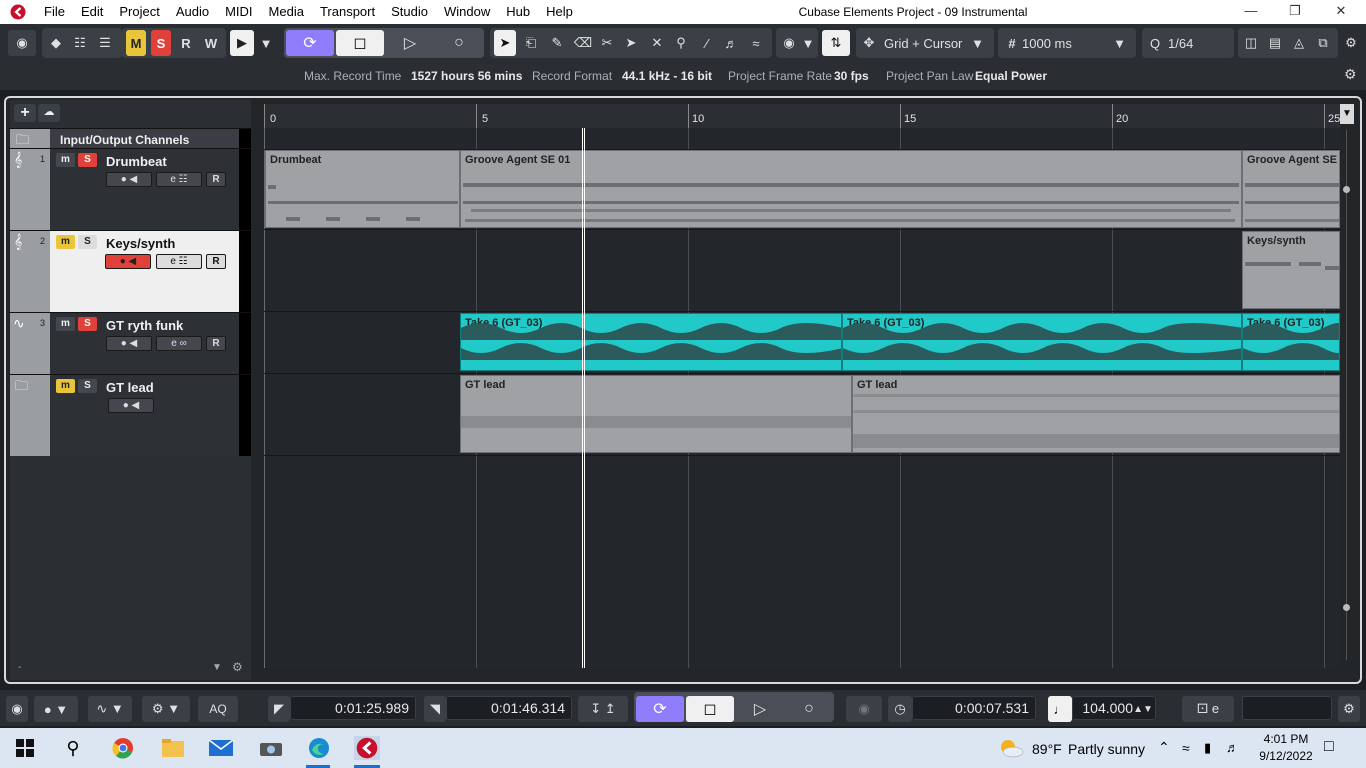 Image resolution: width=1366 pixels, height=768 pixels. Describe the element at coordinates (607, 43) in the screenshot. I see `split-icon: ✂` at that location.